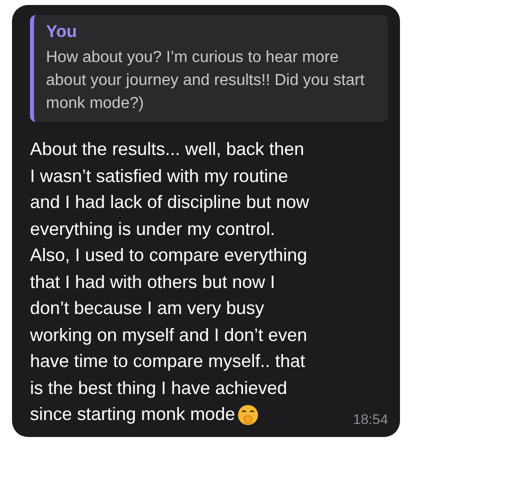 The width and height of the screenshot is (515, 485). I want to click on message-line: that I had with others but now I, so click(153, 282).